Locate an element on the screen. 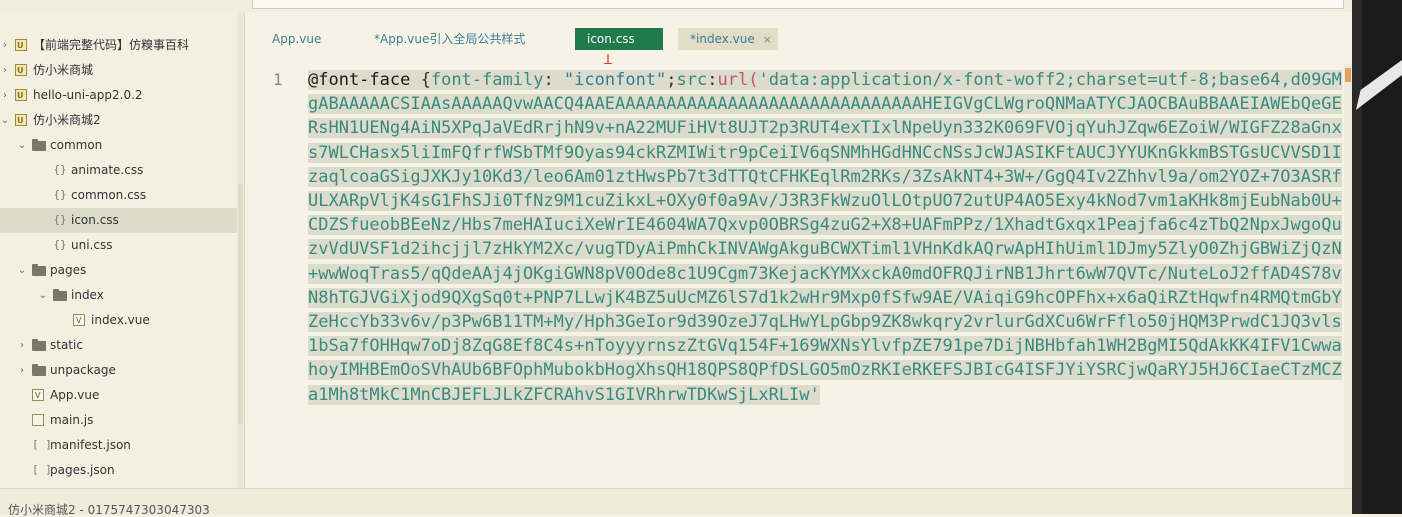 The image size is (1402, 517). sidebar-item: › 【前端完整代码】仿糗事百科 is located at coordinates (118, 45).